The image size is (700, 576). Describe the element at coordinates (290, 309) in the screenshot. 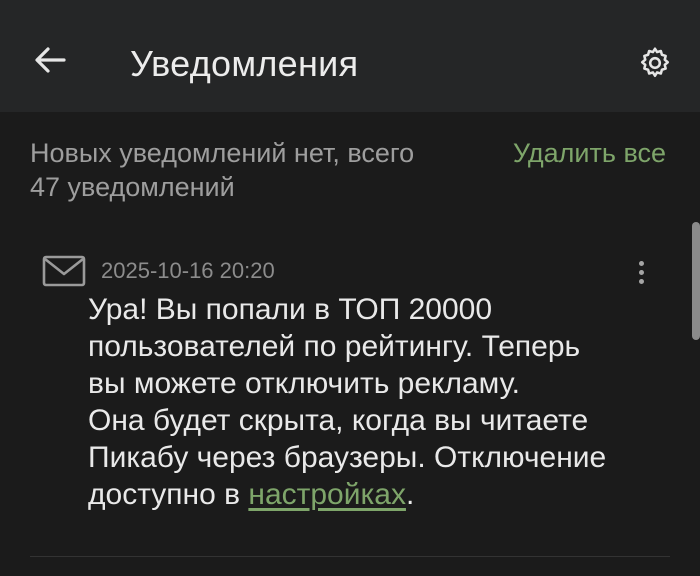

I see `message-line: Ура! Вы попали в ТОП 20000` at that location.